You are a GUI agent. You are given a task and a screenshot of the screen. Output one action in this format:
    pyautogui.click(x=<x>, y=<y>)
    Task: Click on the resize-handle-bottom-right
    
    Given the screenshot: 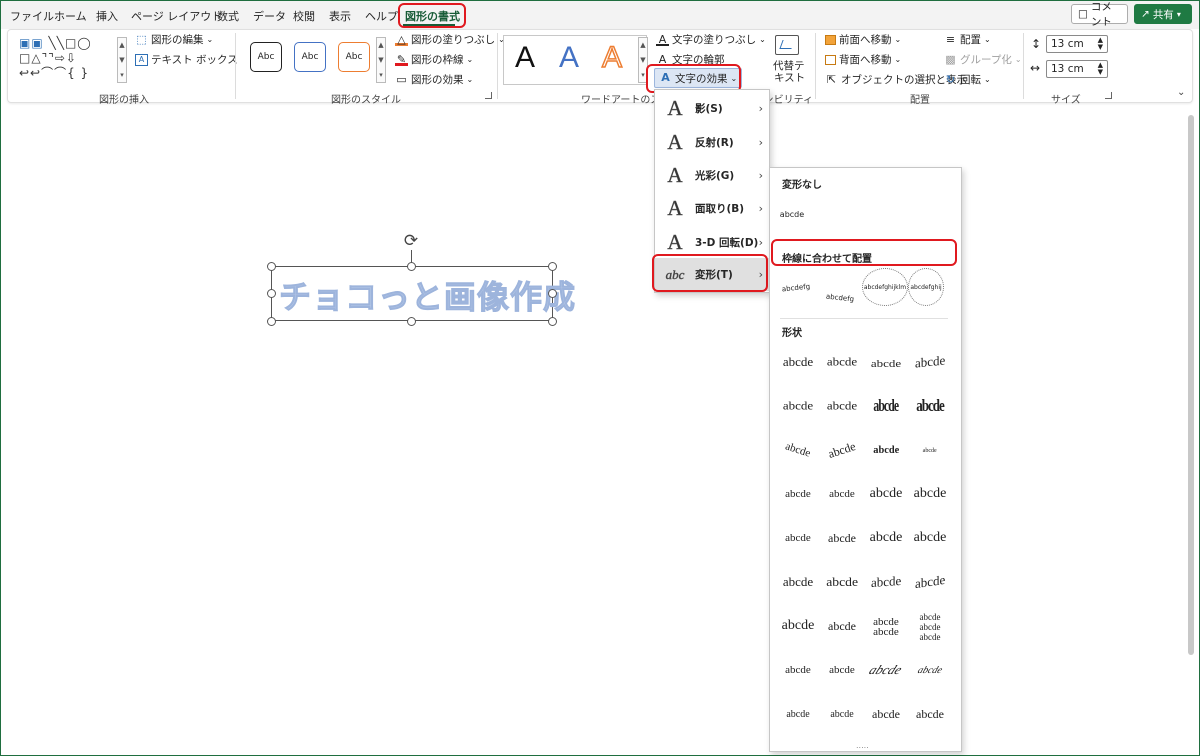 What is the action you would take?
    pyautogui.click(x=552, y=321)
    